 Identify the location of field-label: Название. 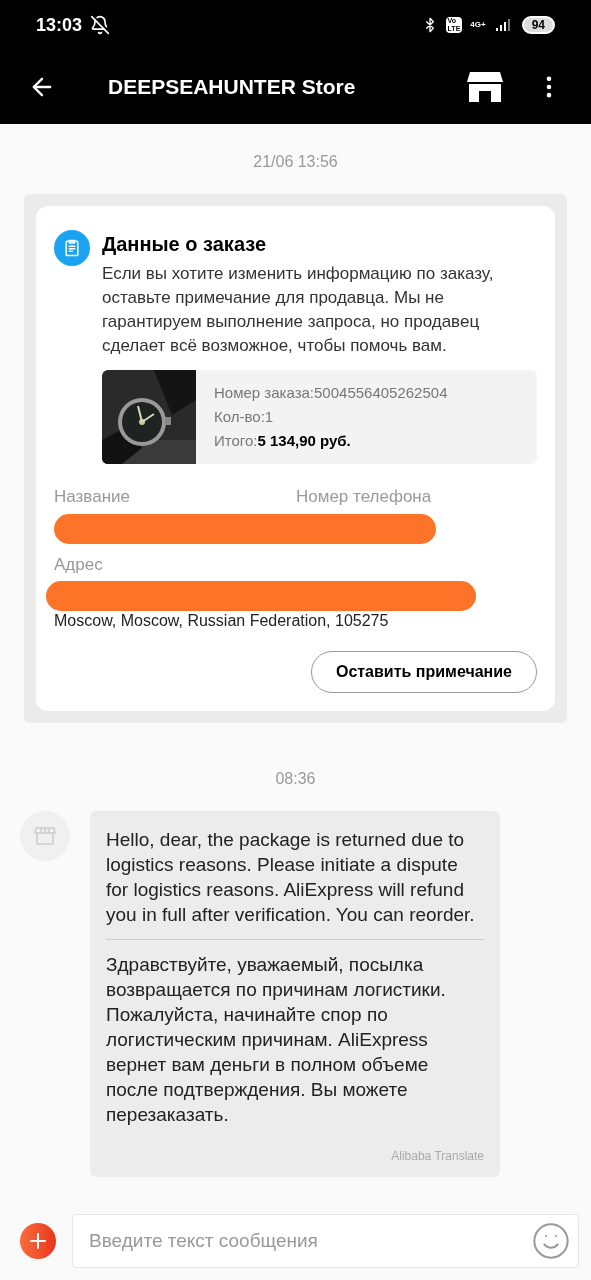
(92, 497).